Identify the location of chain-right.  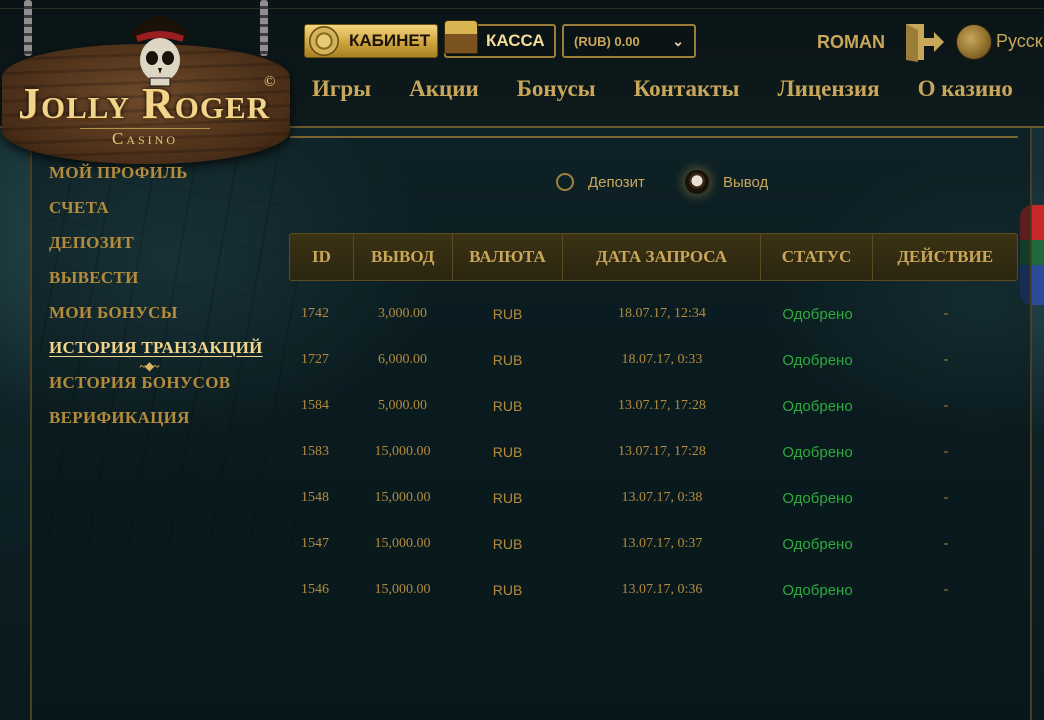
(264, 28).